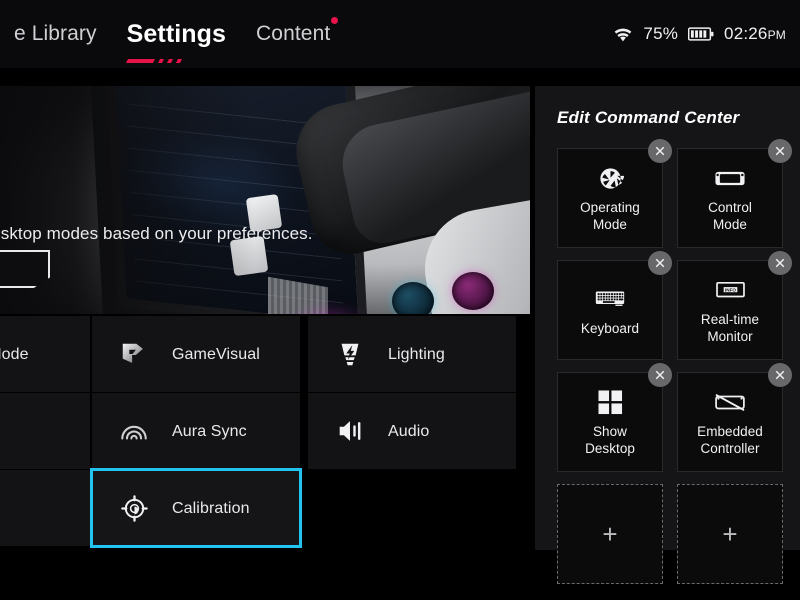  What do you see at coordinates (734, 305) in the screenshot?
I see `command-card-real-time-monitor: INFO Real-time Monitor` at bounding box center [734, 305].